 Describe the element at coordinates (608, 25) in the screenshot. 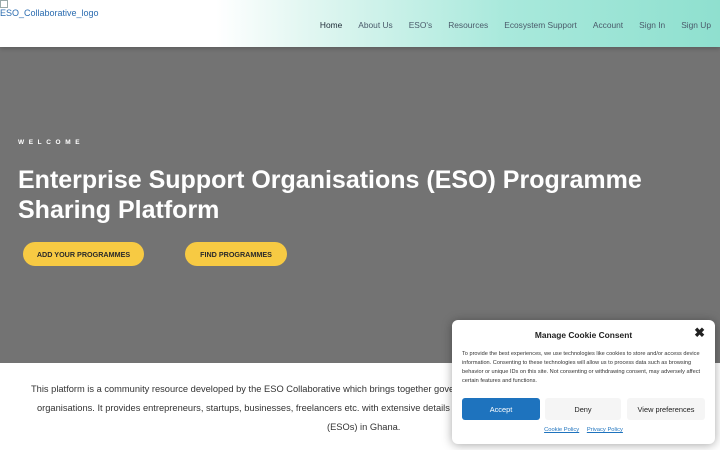

I see `nav-account: Account` at that location.